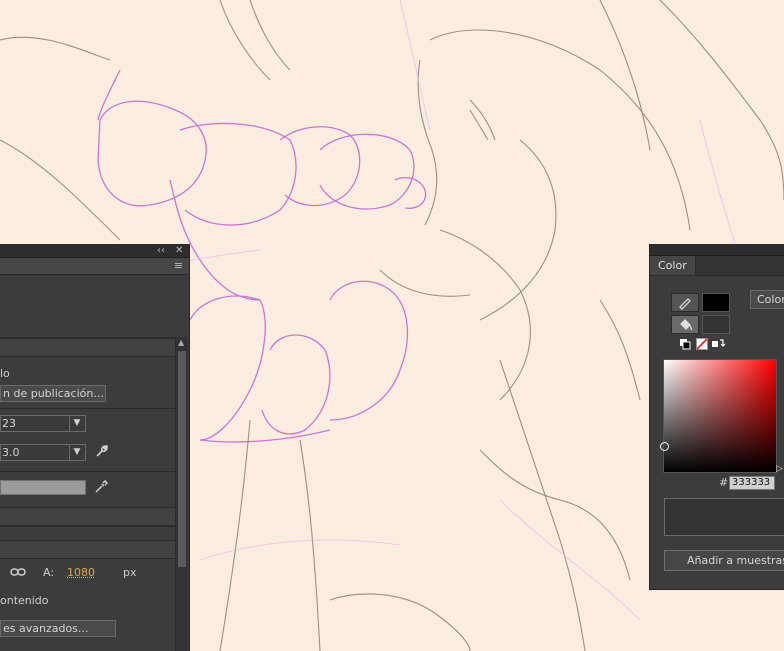 Image resolution: width=784 pixels, height=651 pixels. Describe the element at coordinates (130, 572) in the screenshot. I see `size-unit: px` at that location.